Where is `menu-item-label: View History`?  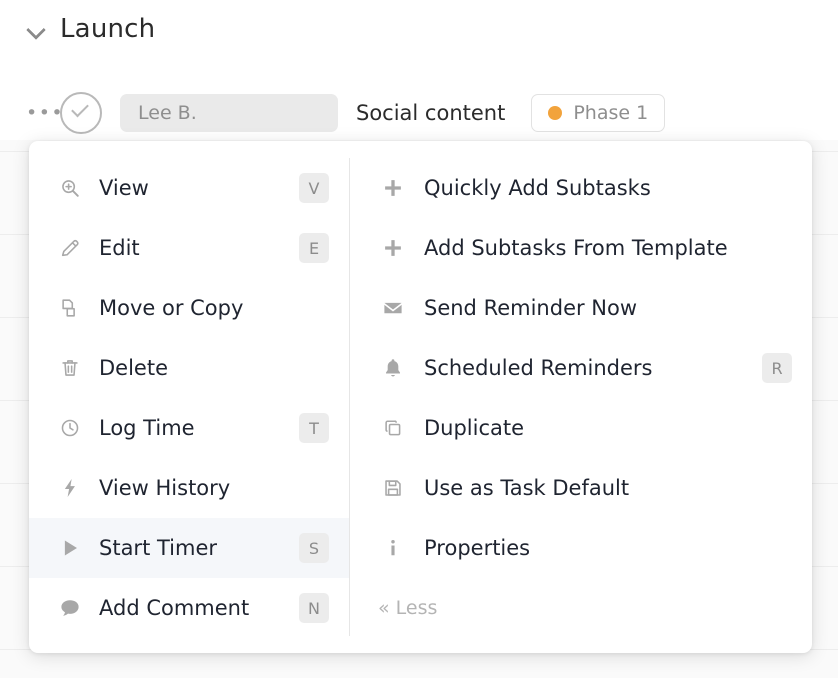
menu-item-label: View History is located at coordinates (165, 488).